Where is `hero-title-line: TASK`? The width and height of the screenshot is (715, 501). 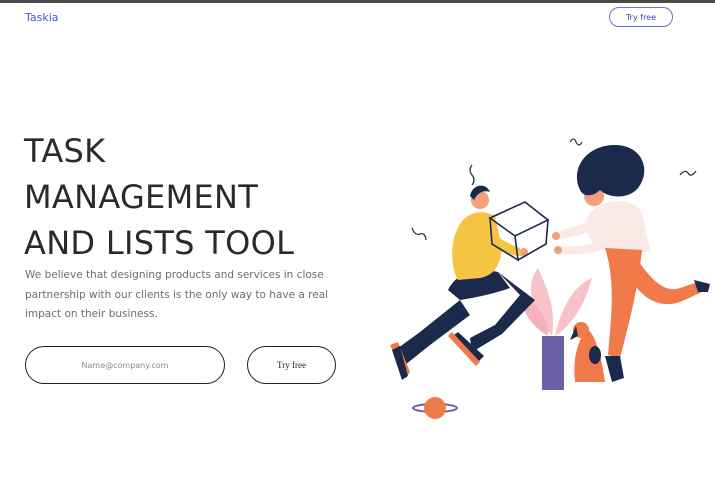 hero-title-line: TASK is located at coordinates (65, 151).